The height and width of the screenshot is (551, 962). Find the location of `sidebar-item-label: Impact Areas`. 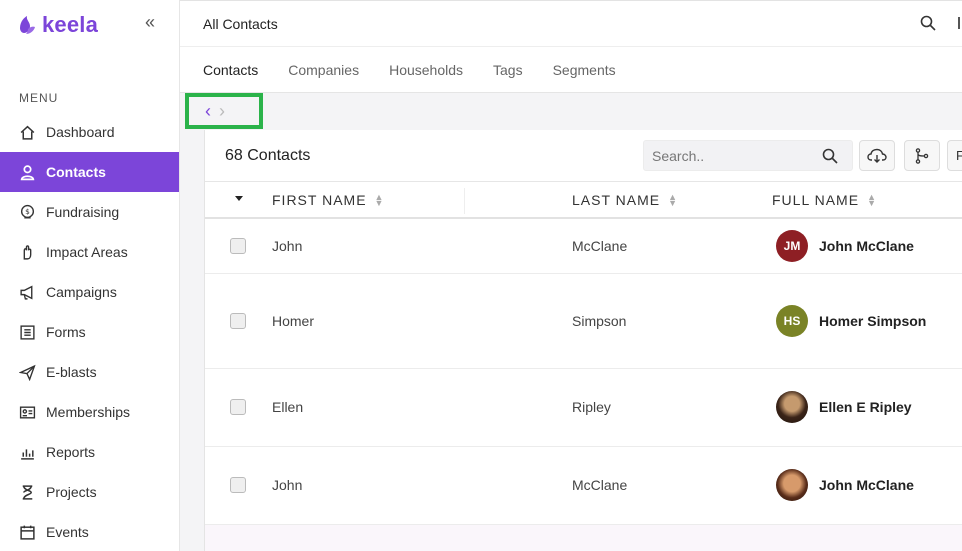

sidebar-item-label: Impact Areas is located at coordinates (87, 252).